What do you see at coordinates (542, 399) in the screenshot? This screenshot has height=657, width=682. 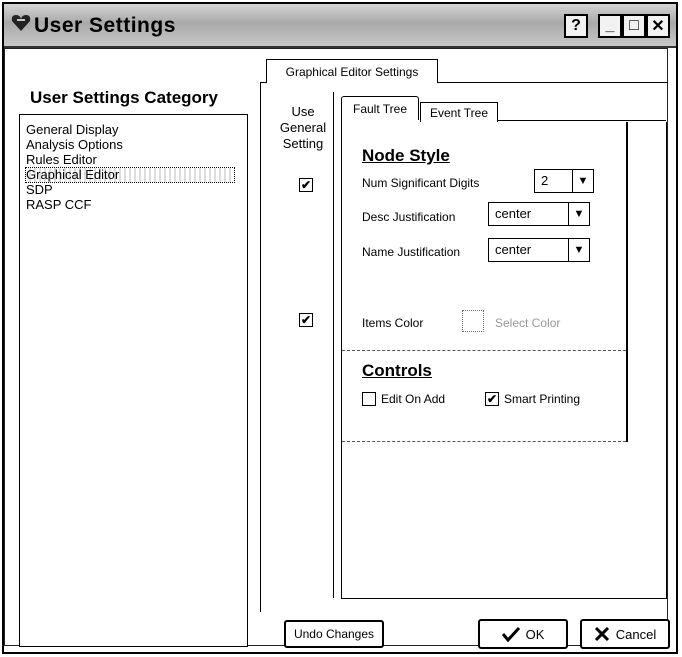 I see `smart-printing-label: Smart Printing` at bounding box center [542, 399].